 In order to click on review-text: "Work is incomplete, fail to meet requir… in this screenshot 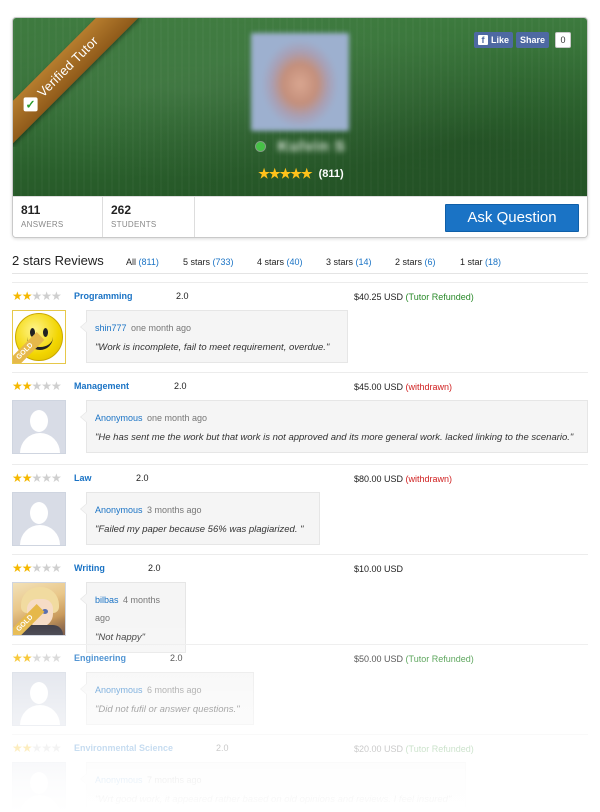, I will do `click(212, 347)`.